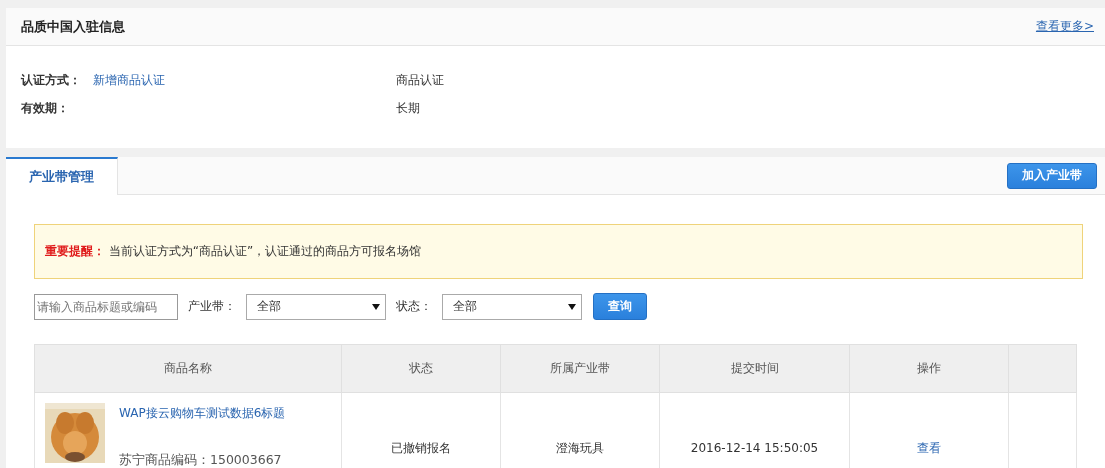  What do you see at coordinates (233, 251) in the screenshot?
I see `notice-text: 重要提醒： 当前认证方式为“商品认证”，认证通过的商品方可报名场馆` at bounding box center [233, 251].